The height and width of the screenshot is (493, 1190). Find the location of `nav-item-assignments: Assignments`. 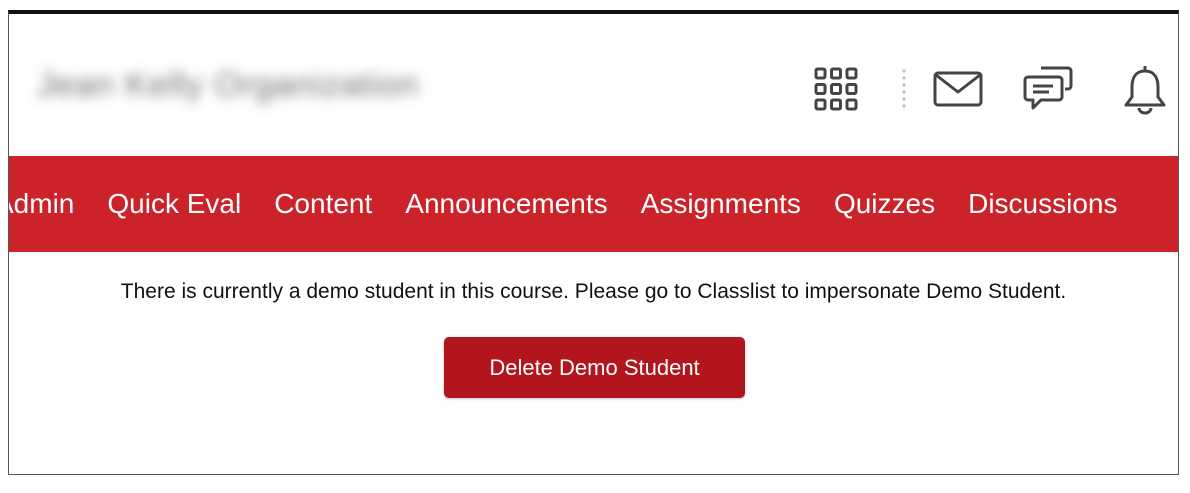

nav-item-assignments: Assignments is located at coordinates (721, 204).